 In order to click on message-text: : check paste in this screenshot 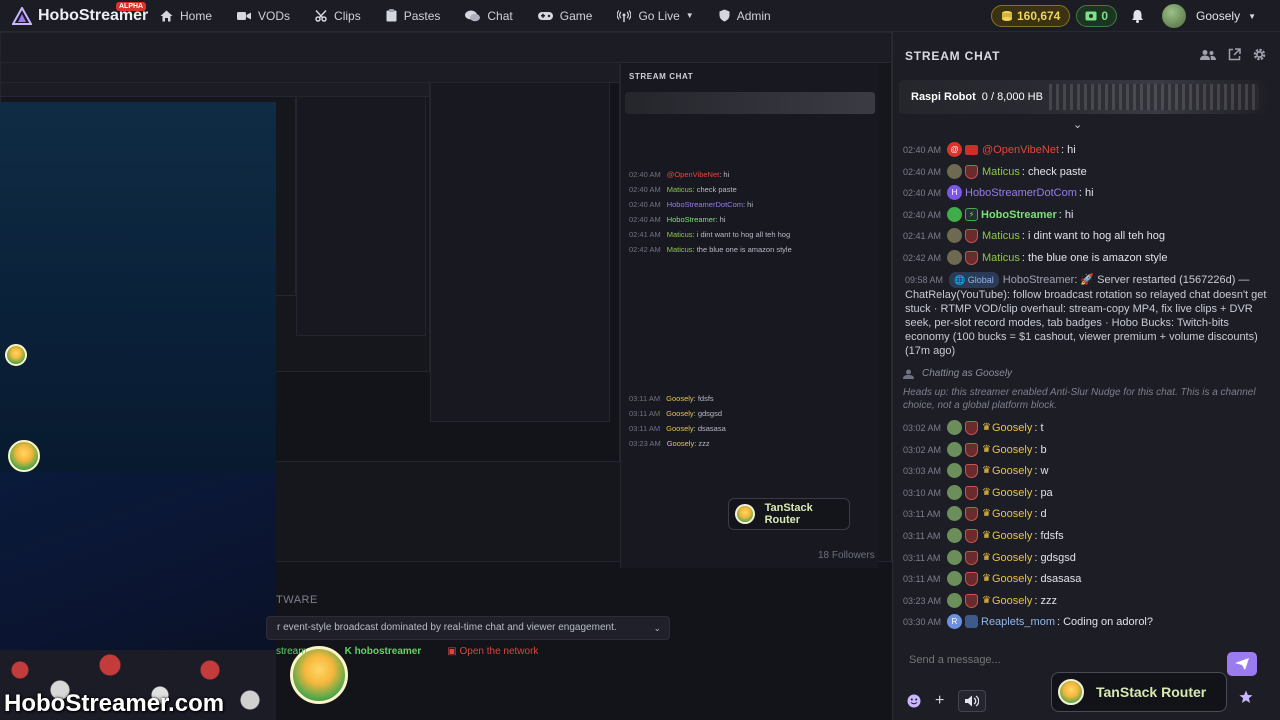, I will do `click(1054, 171)`.